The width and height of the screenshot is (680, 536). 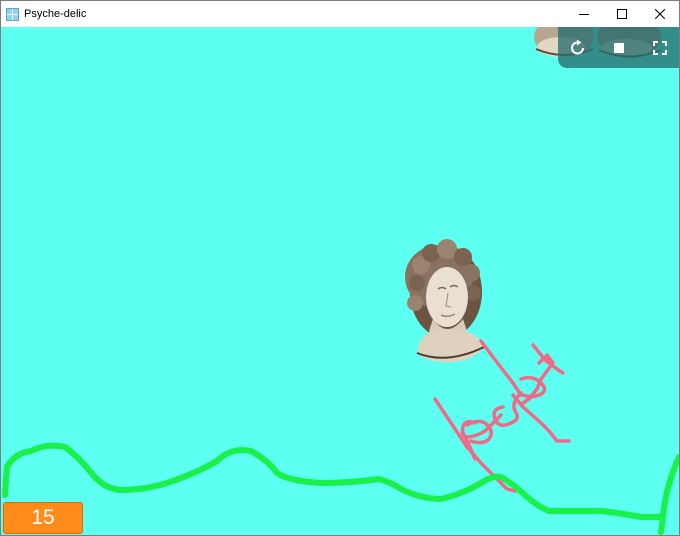 What do you see at coordinates (55, 14) in the screenshot?
I see `window-title: Psyche-delic` at bounding box center [55, 14].